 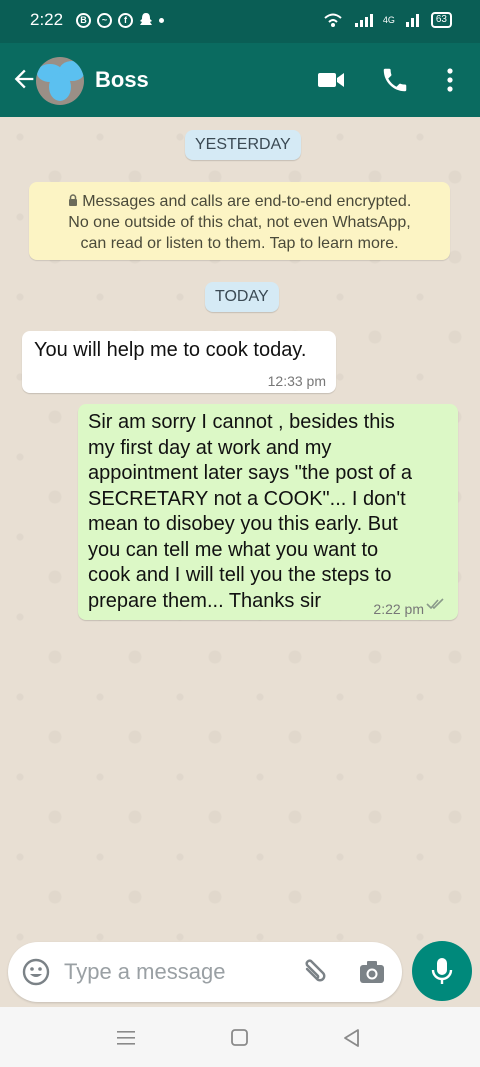 I want to click on emoji-icon, so click(x=36, y=972).